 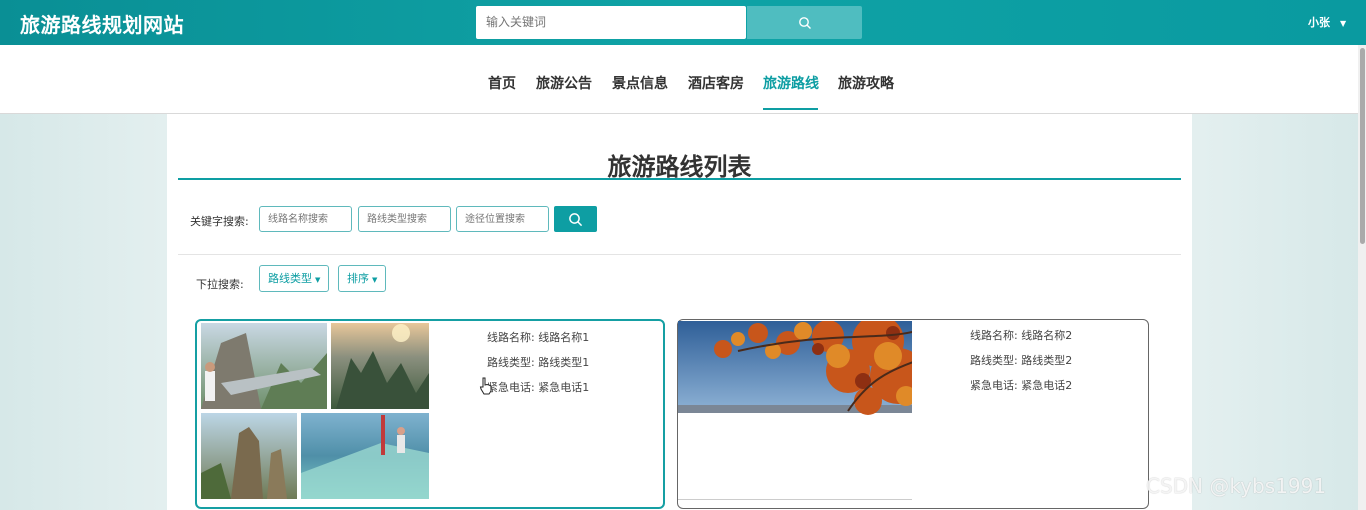 I want to click on global-search-input, so click(x=611, y=22).